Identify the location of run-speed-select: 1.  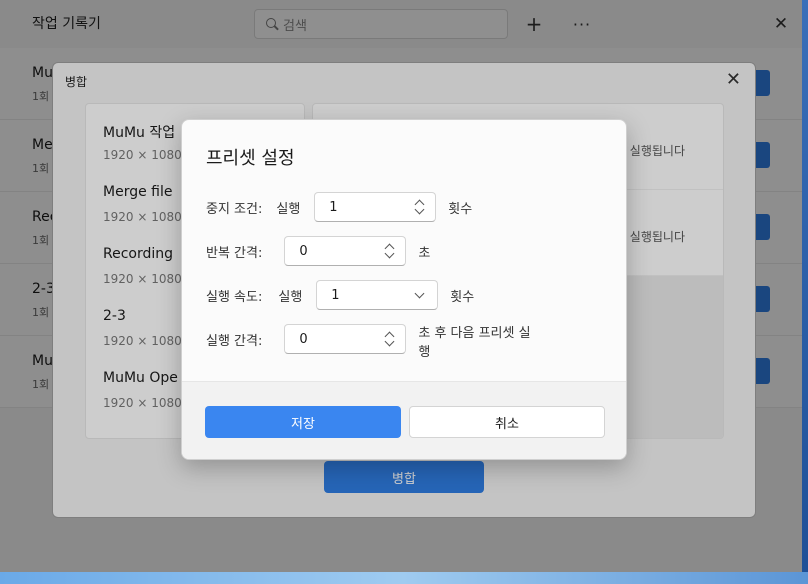
(377, 295).